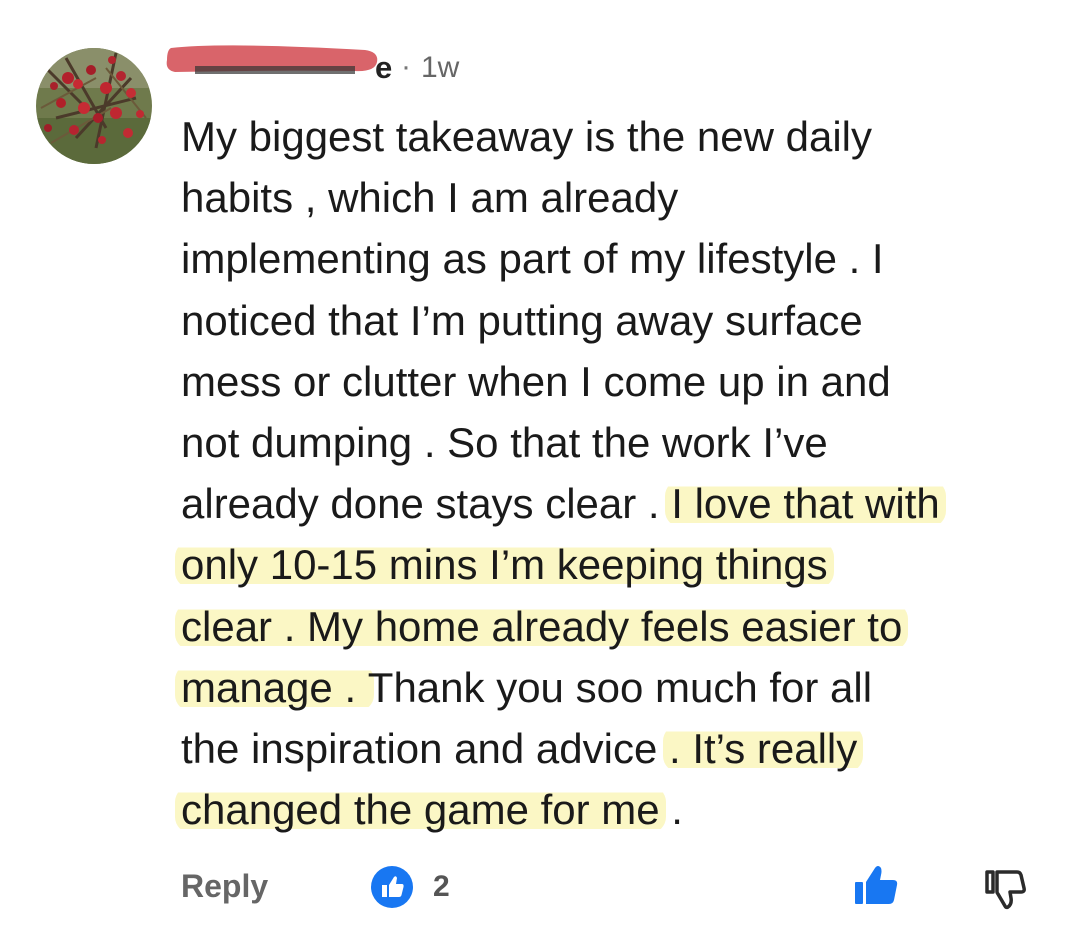  I want to click on comment-text: mess or clutter when I come up in and, so click(536, 381).